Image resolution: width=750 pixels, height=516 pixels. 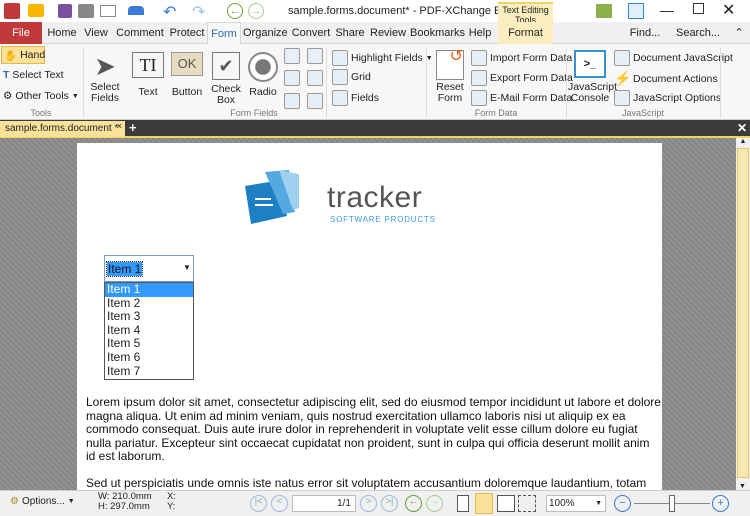 I want to click on date-field-icon, so click(x=314, y=78).